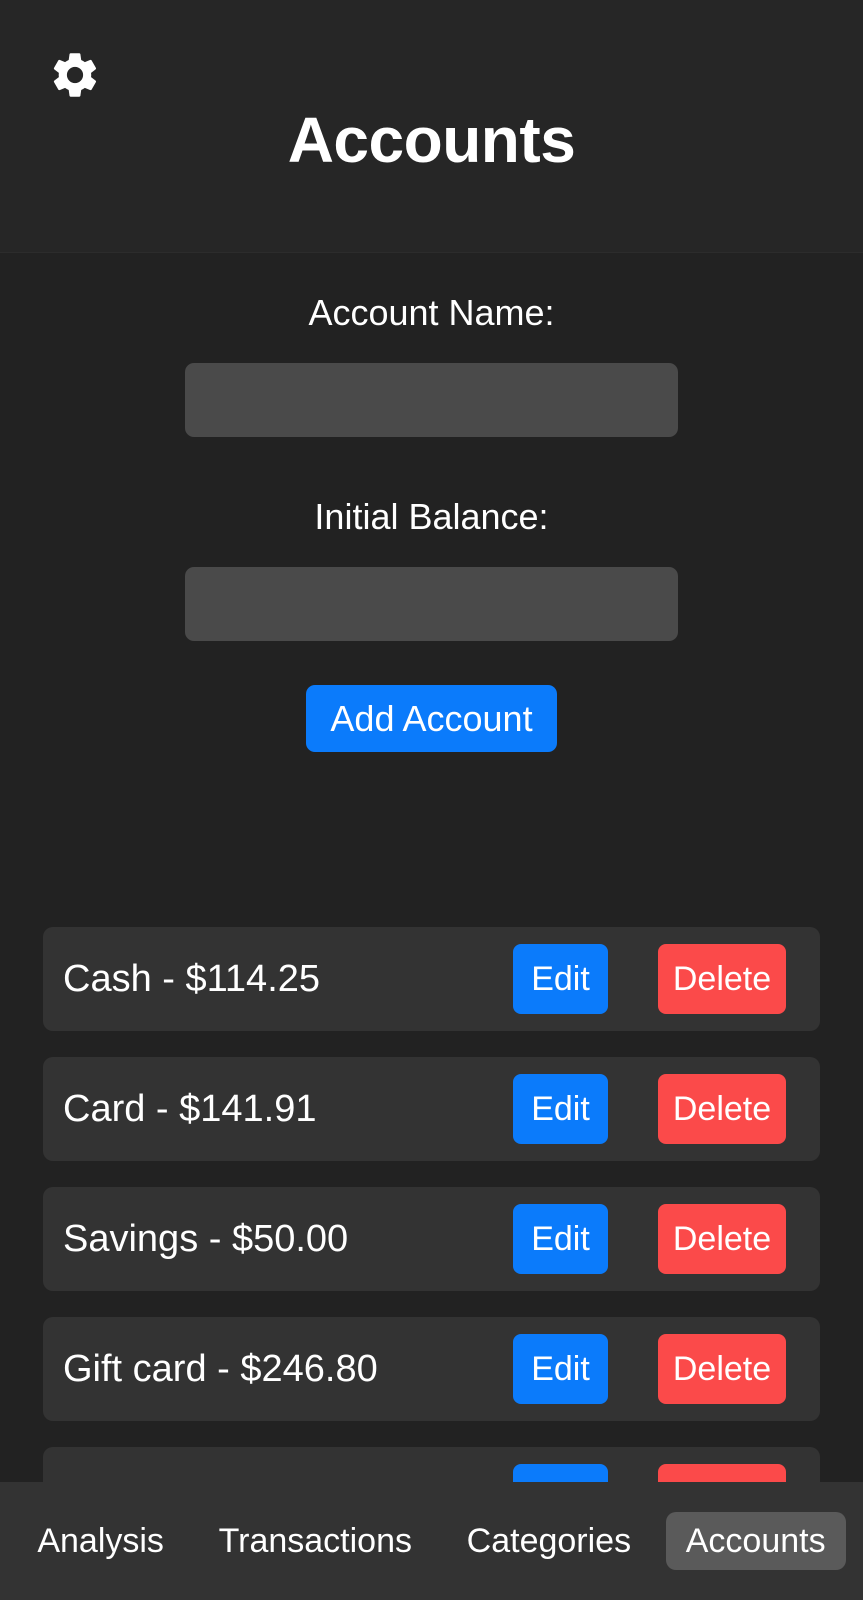 The width and height of the screenshot is (863, 1600). What do you see at coordinates (431, 1369) in the screenshot?
I see `account-row: Gift card - $246.80 Edit Delete` at bounding box center [431, 1369].